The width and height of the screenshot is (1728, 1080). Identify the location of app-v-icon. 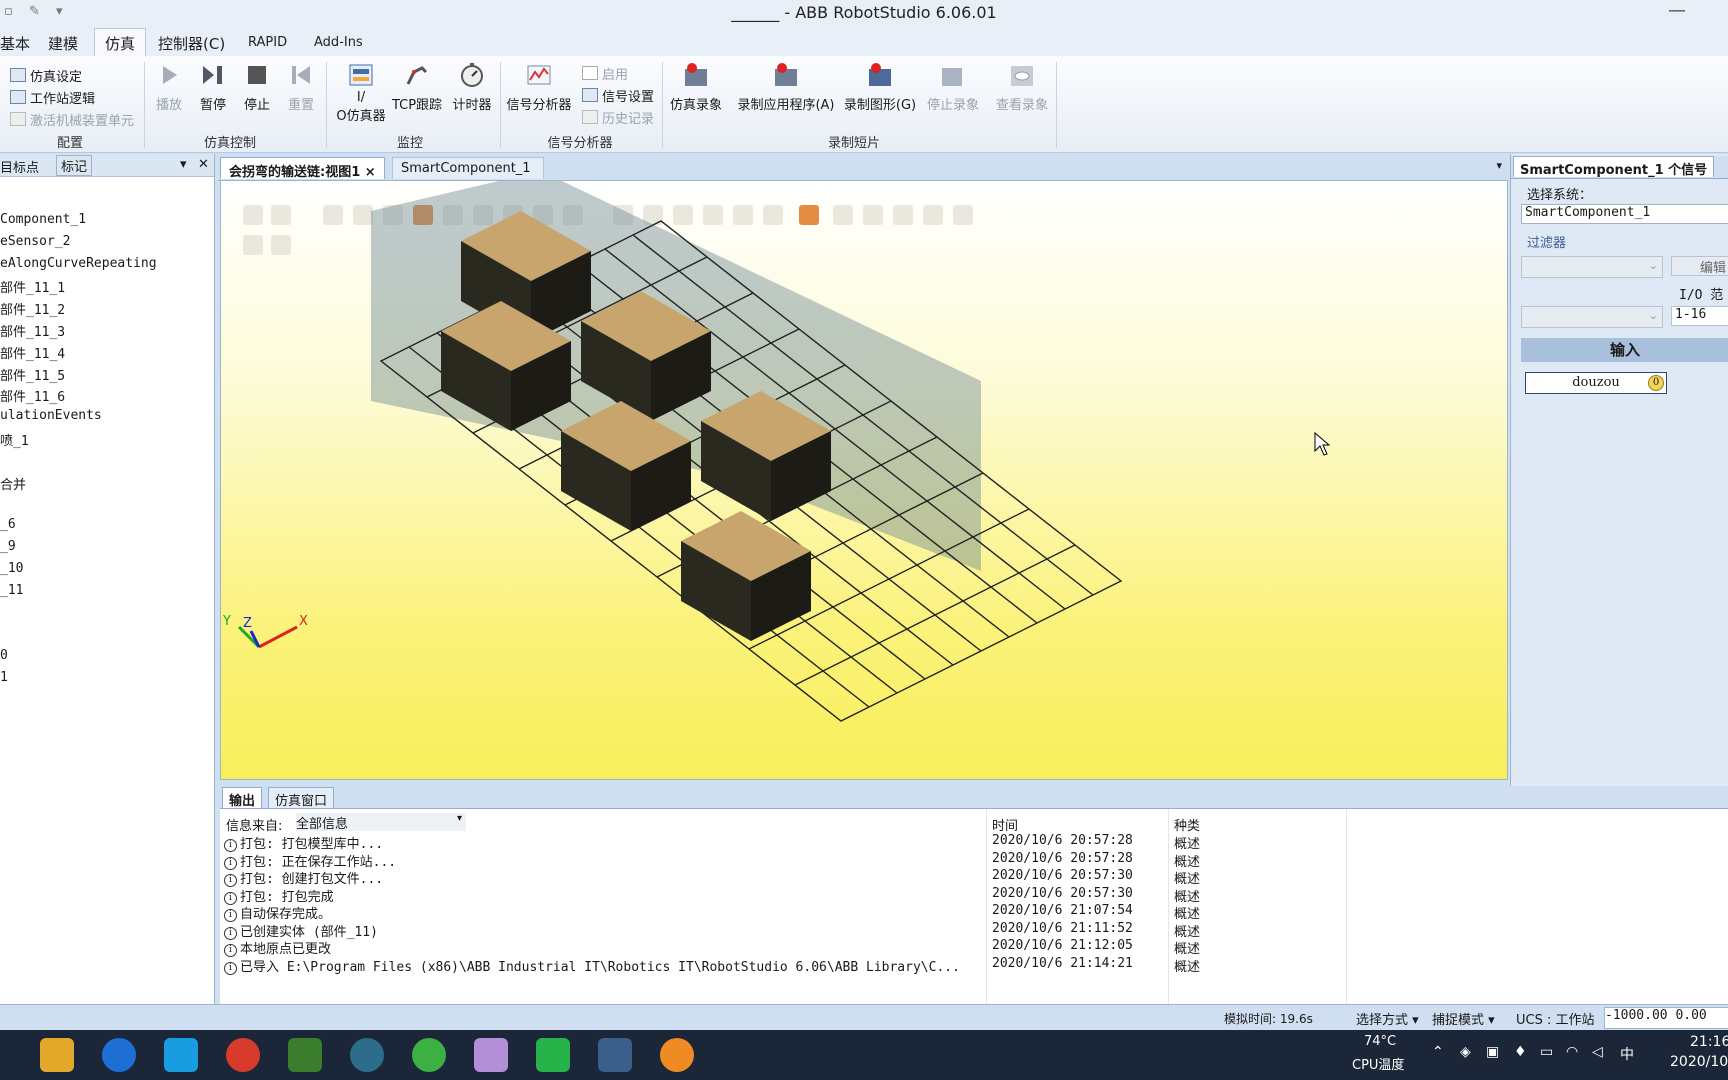
(305, 1055).